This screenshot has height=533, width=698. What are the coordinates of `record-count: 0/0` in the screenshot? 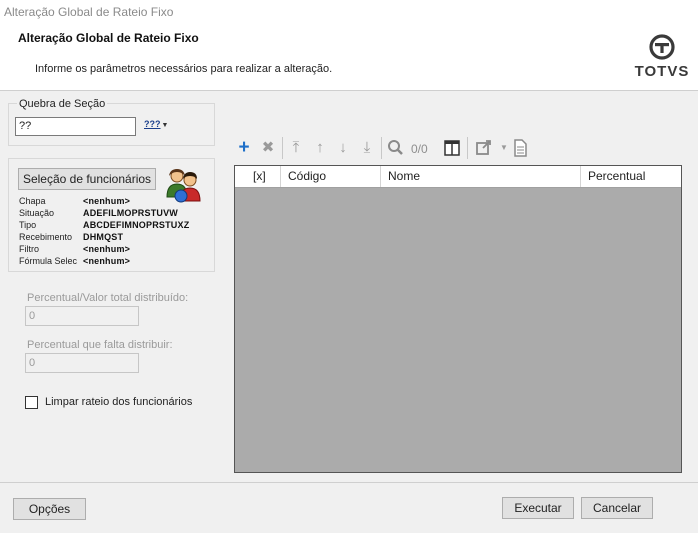 It's located at (419, 149).